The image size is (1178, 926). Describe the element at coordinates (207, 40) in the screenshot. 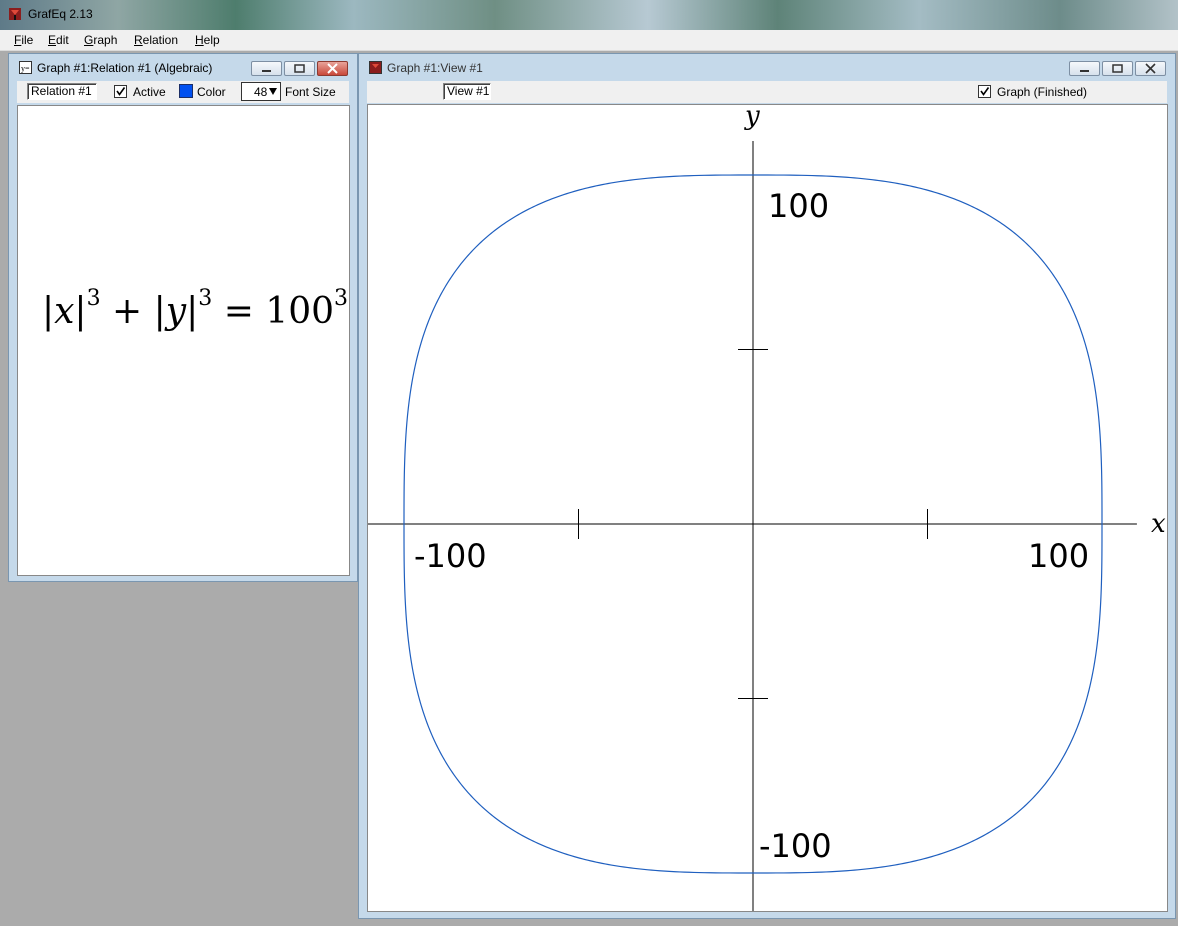

I see `menu-help: Help` at that location.